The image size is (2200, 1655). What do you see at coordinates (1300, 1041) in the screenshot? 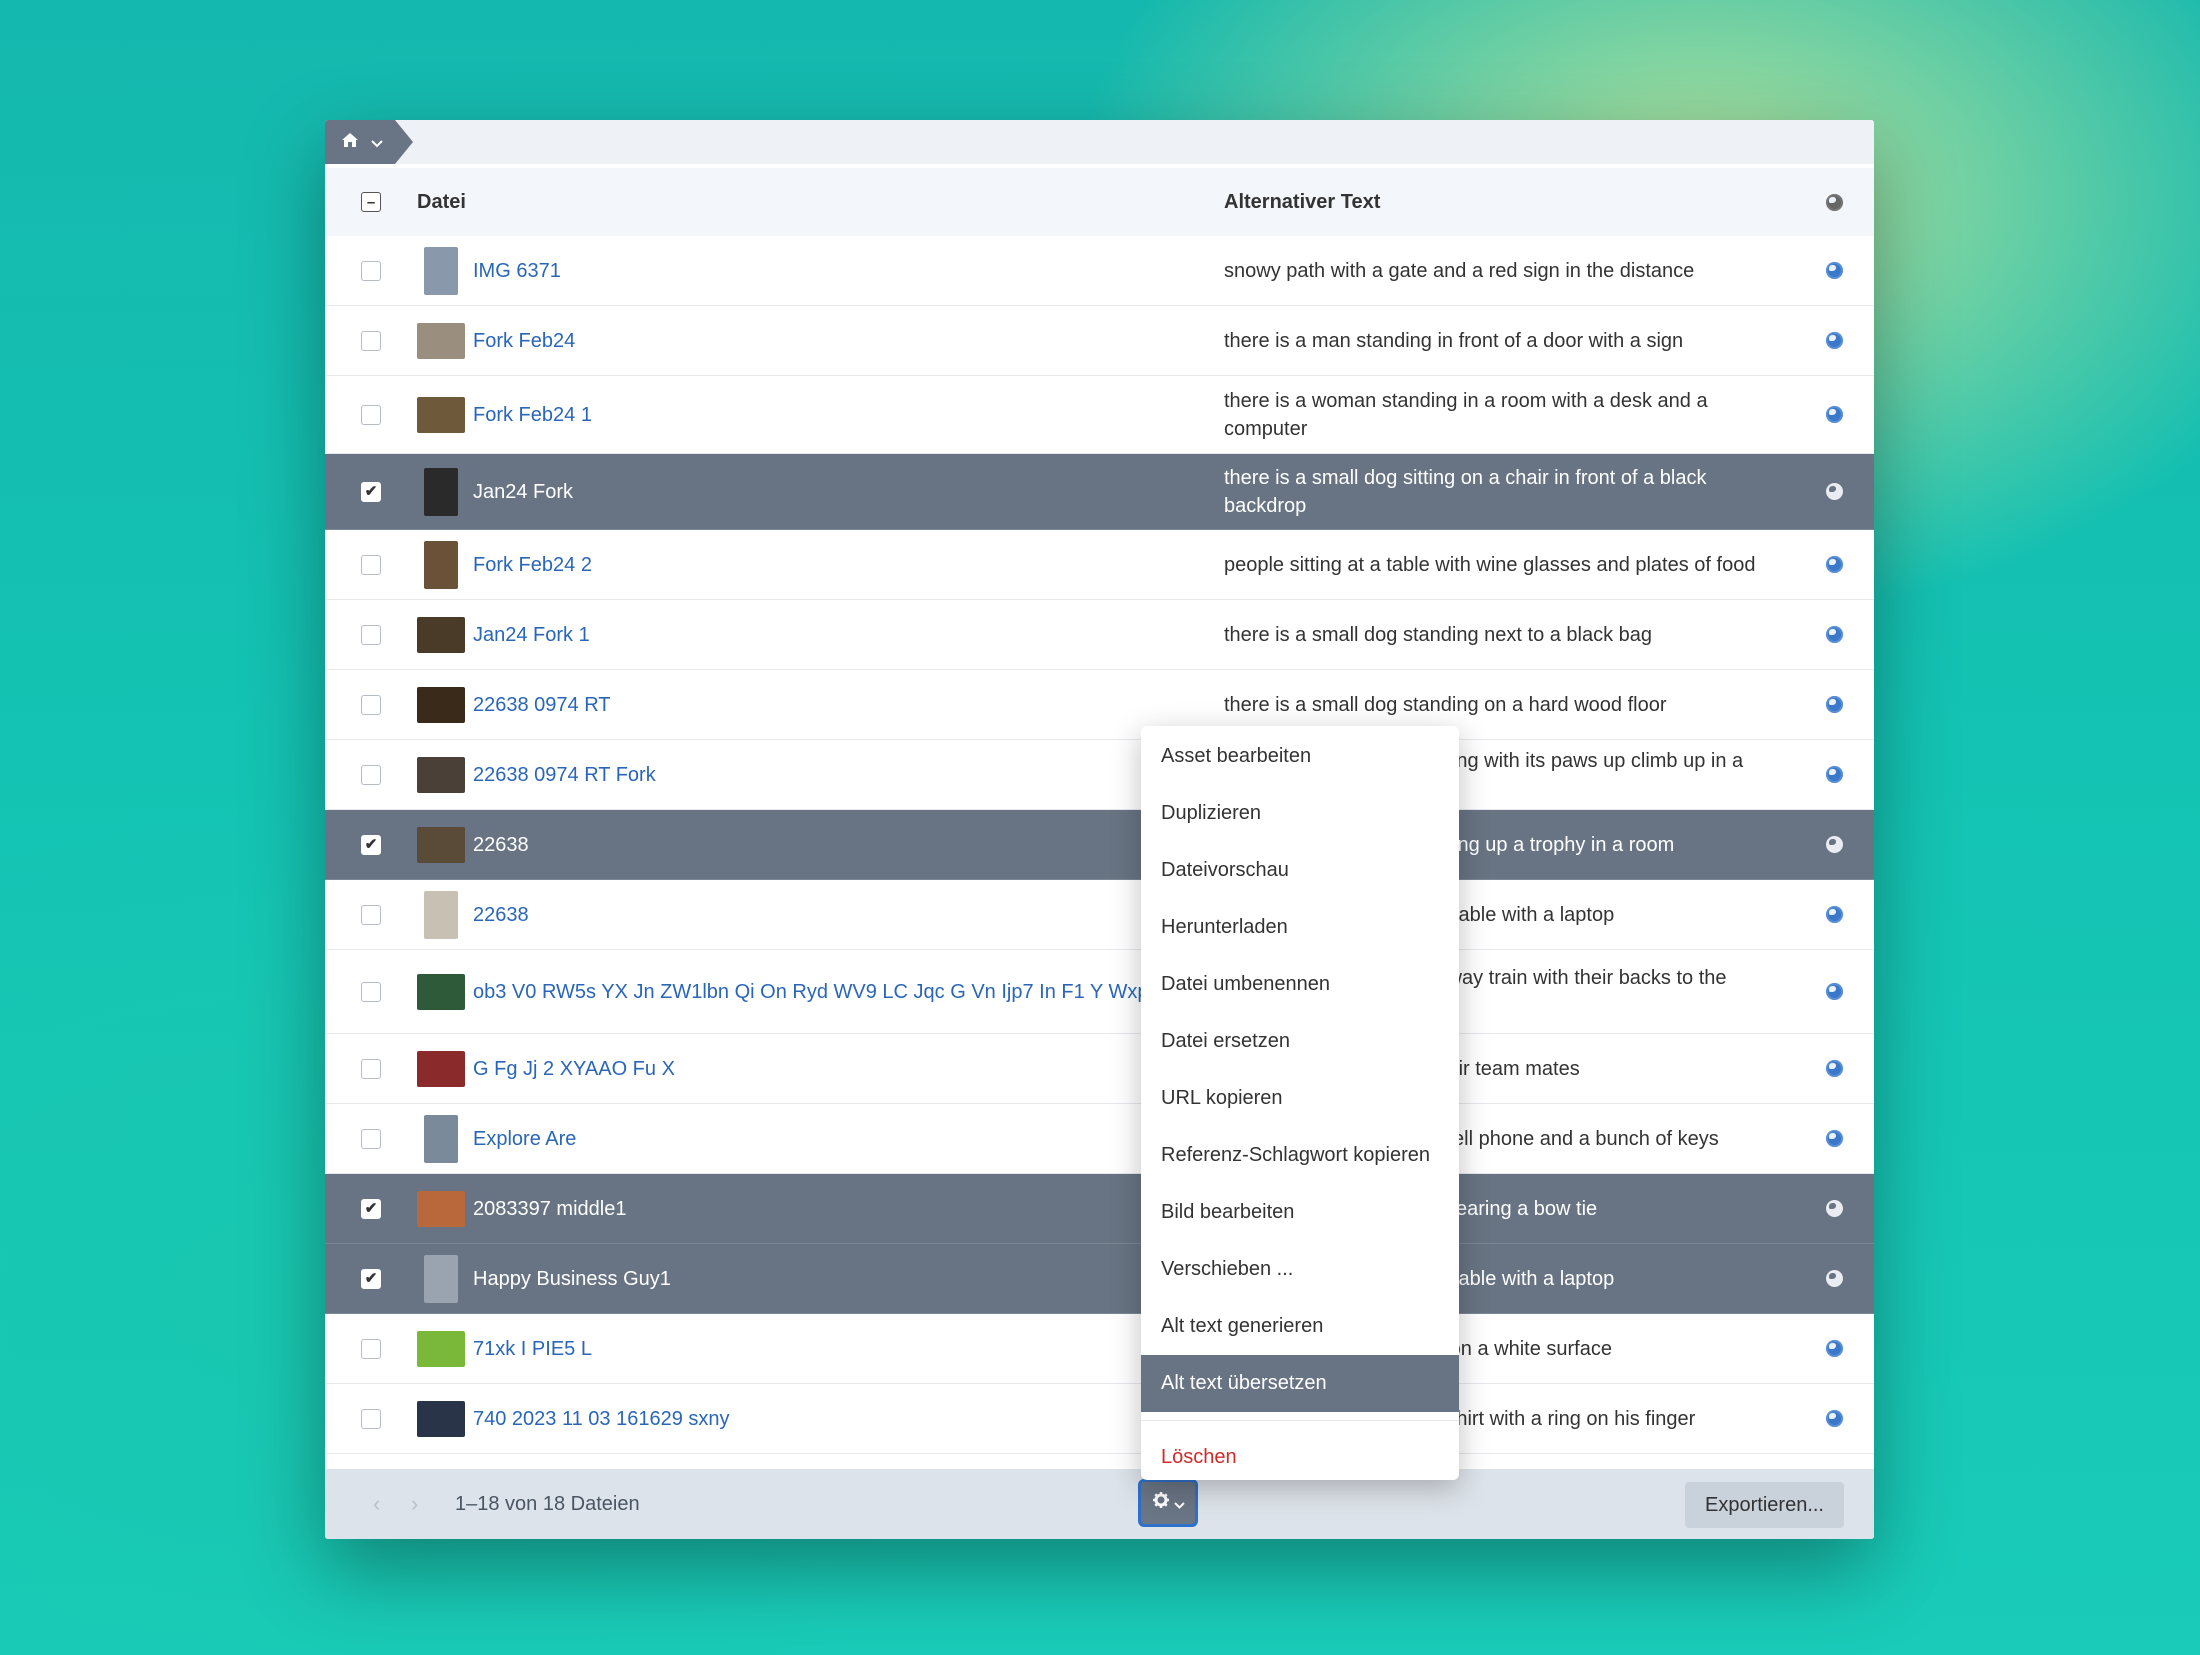
I see `menu-item: Datei ersetzen` at bounding box center [1300, 1041].